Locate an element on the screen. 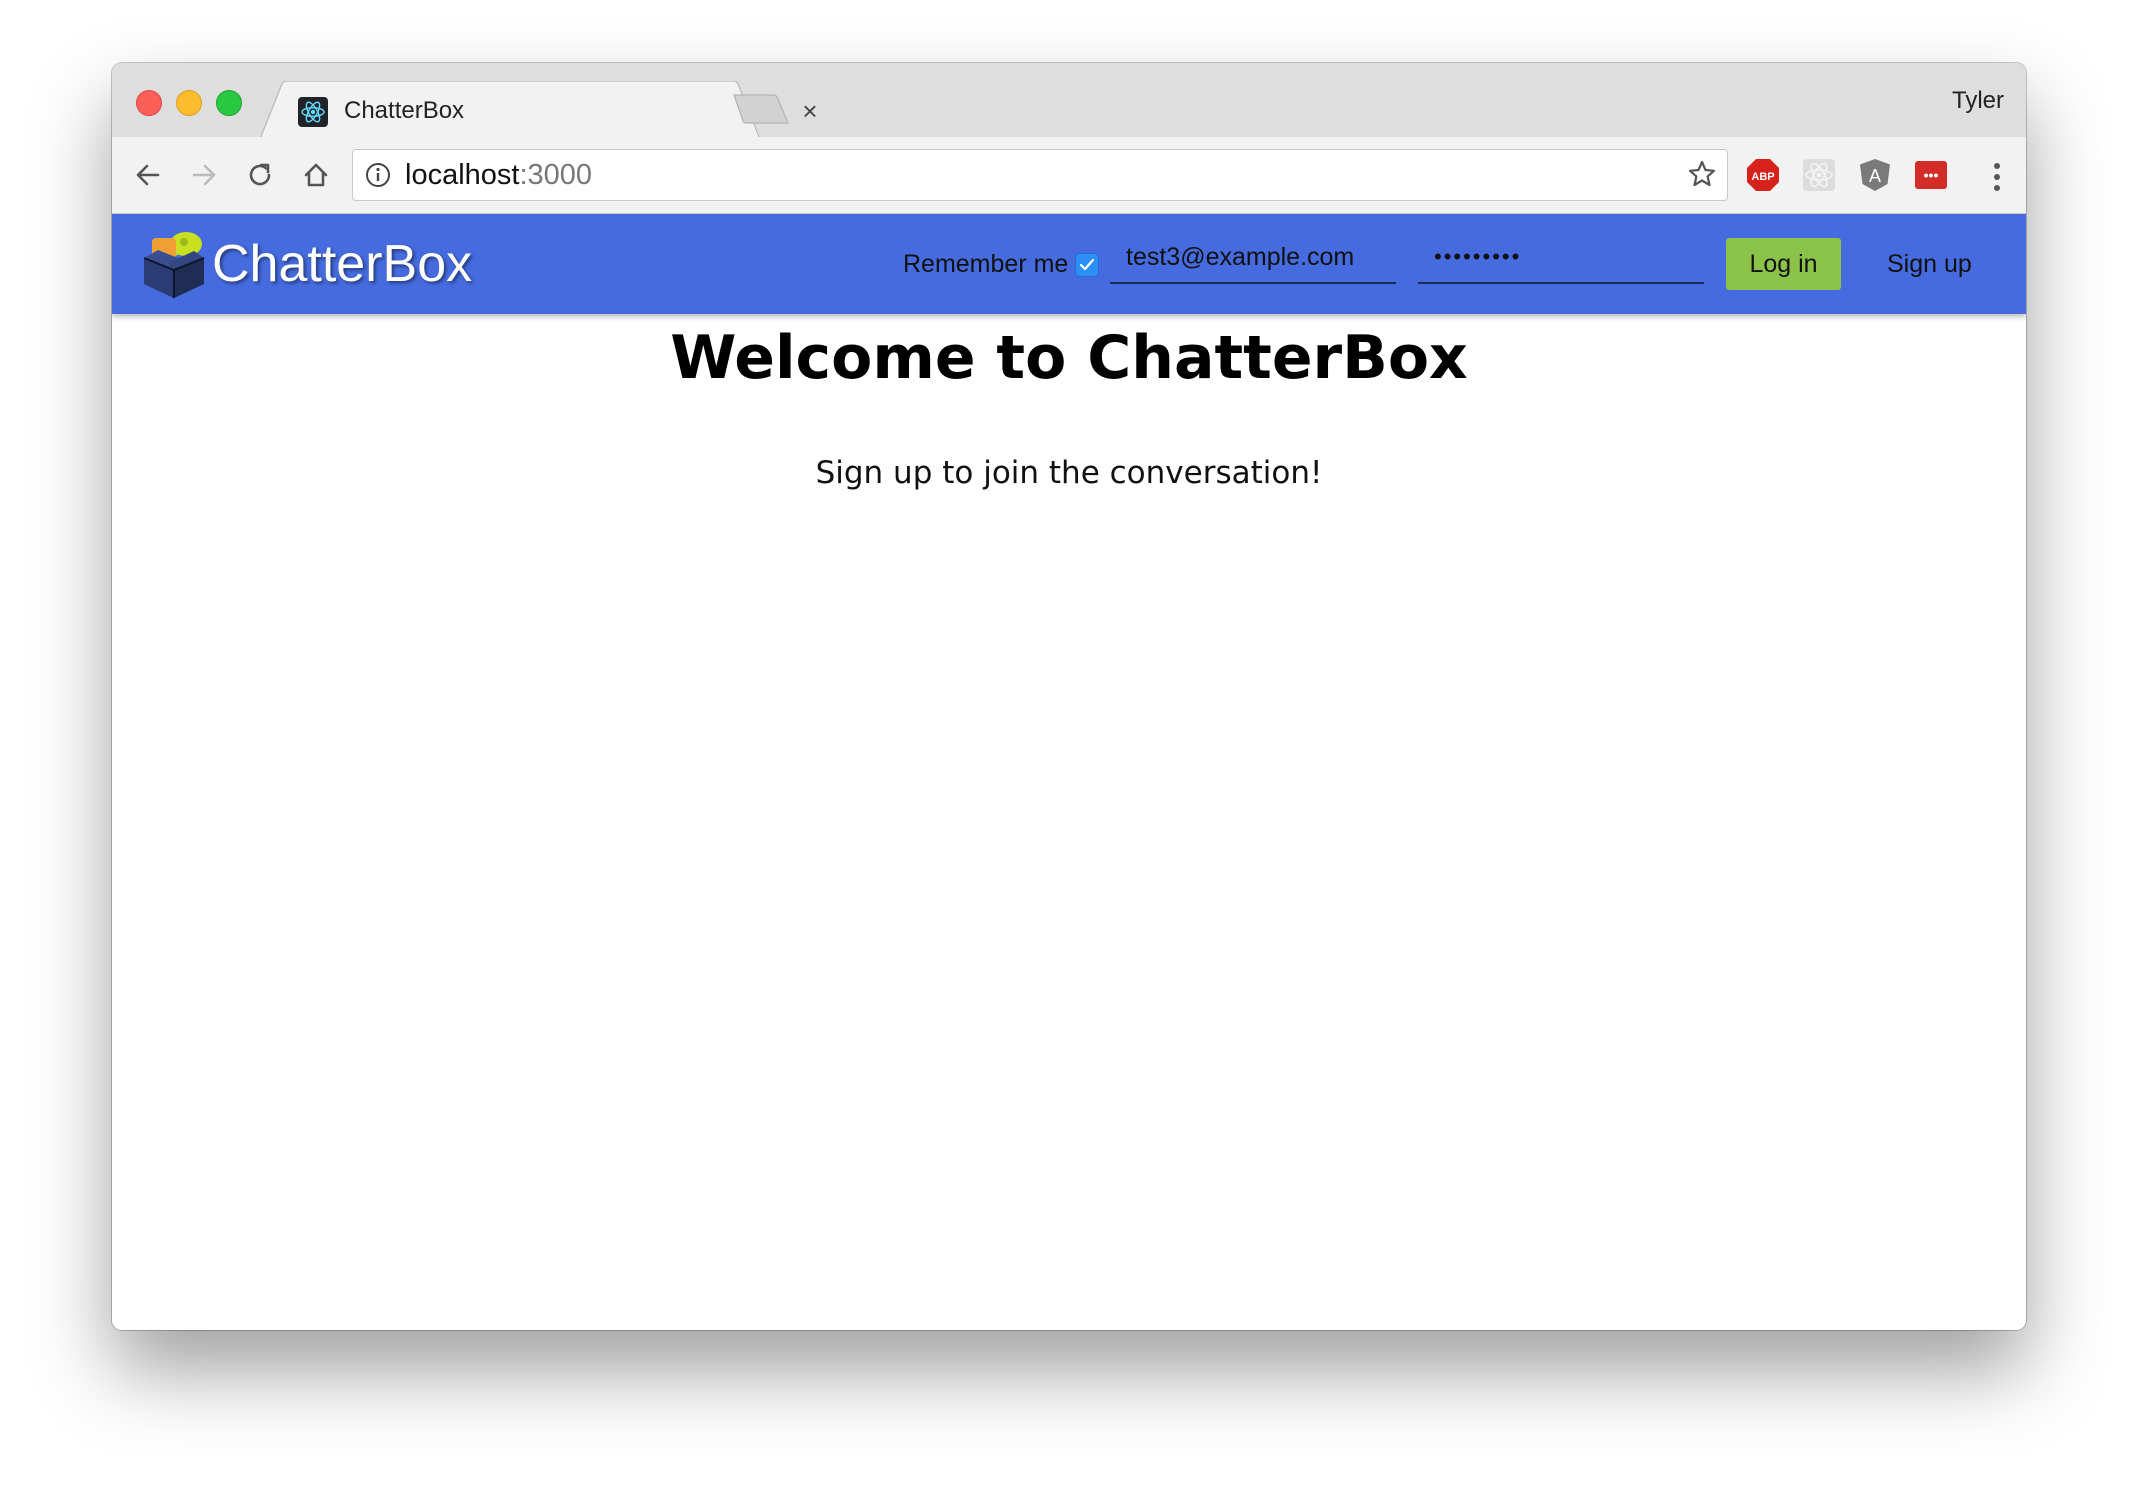 The height and width of the screenshot is (1490, 2138). remember-me-checkbox is located at coordinates (1087, 265).